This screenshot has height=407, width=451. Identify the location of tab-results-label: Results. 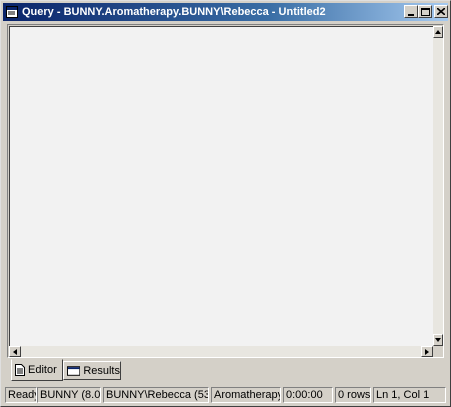
(101, 370).